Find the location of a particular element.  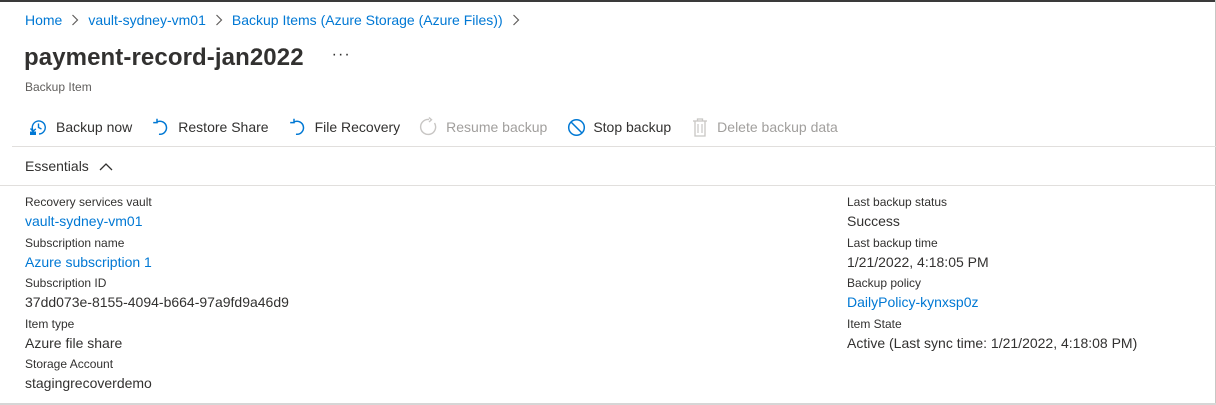

field-item-type: Item type Azure file share is located at coordinates (73, 334).